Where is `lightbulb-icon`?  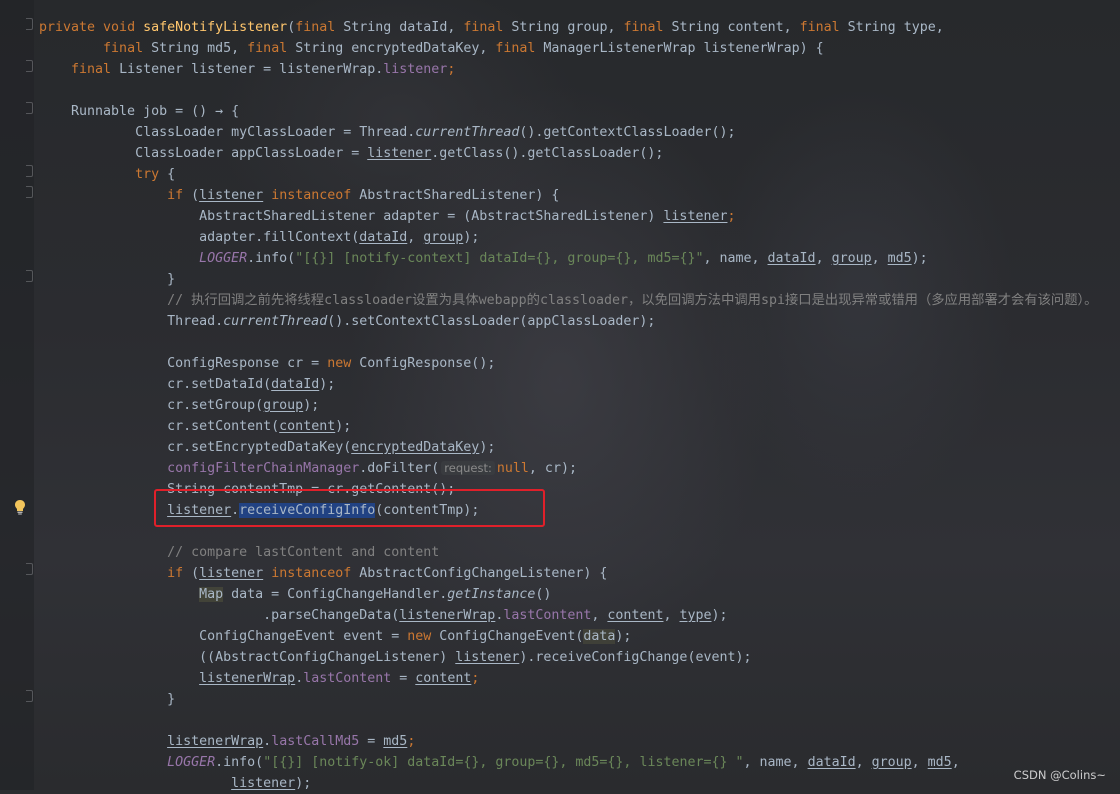
lightbulb-icon is located at coordinates (20, 507).